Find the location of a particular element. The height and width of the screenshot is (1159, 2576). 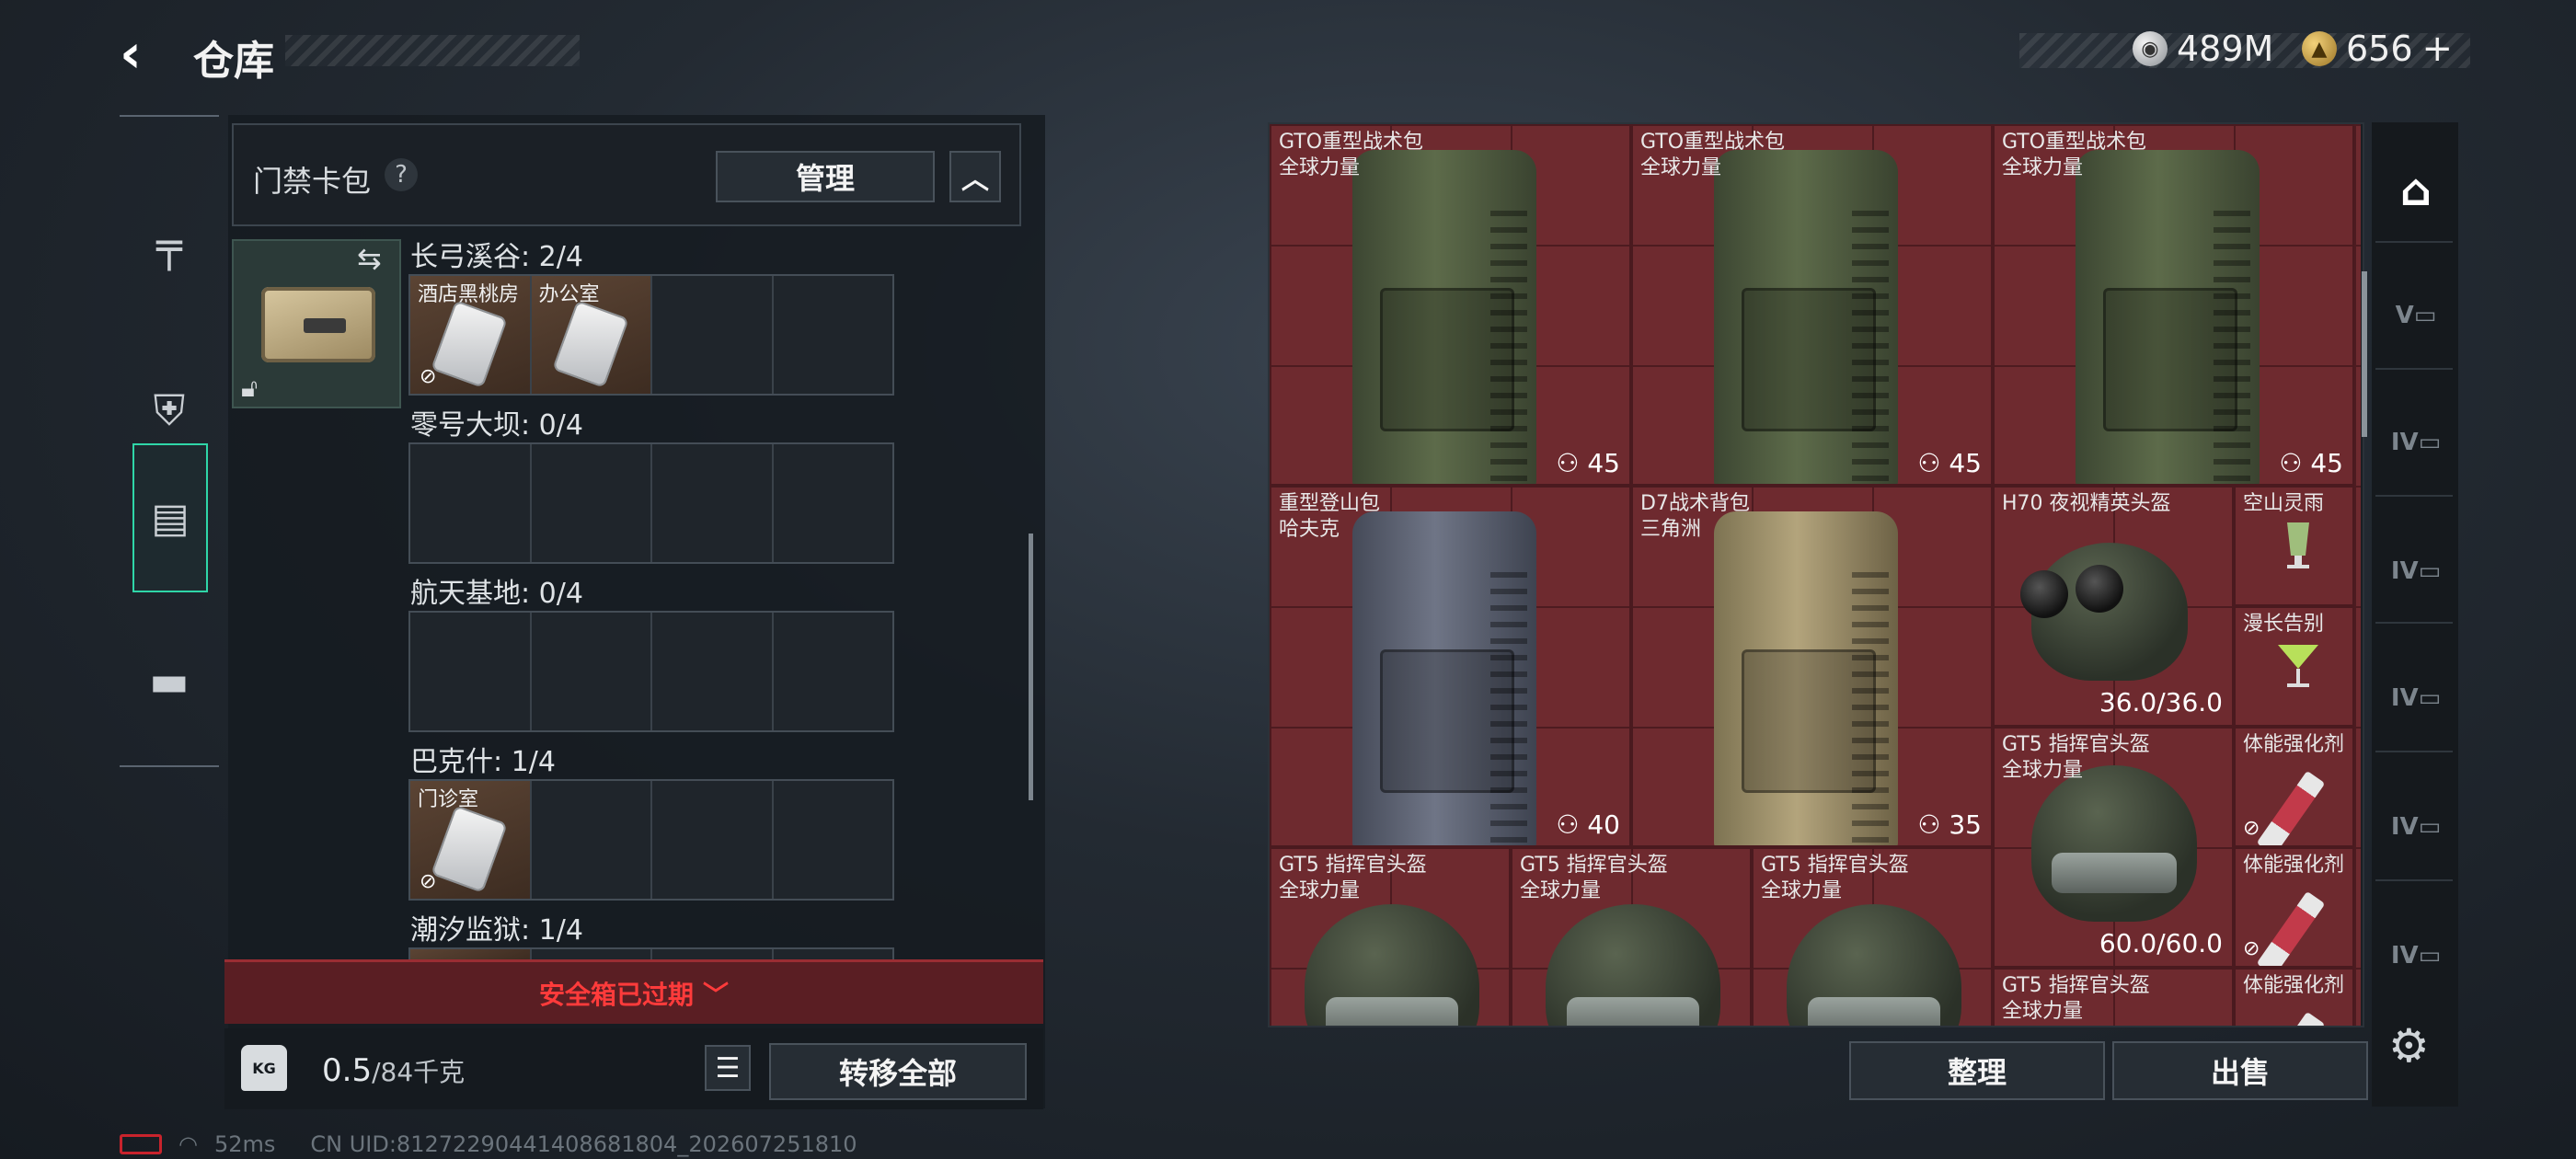

help-icon: ? is located at coordinates (401, 174).